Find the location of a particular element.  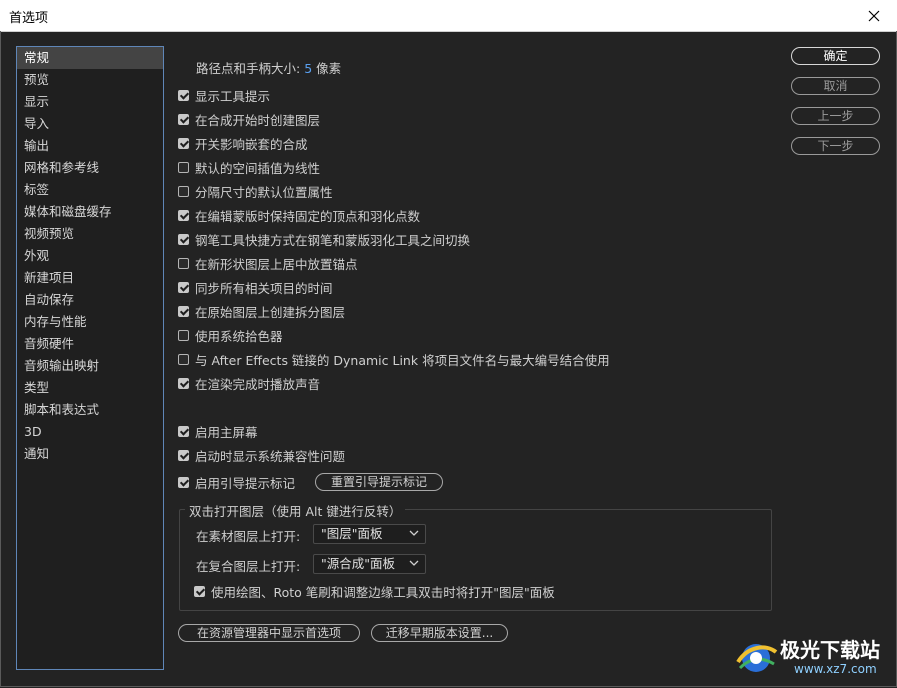

option-play-sound-on-render: 在渲染完成时播放声音 is located at coordinates (249, 383).